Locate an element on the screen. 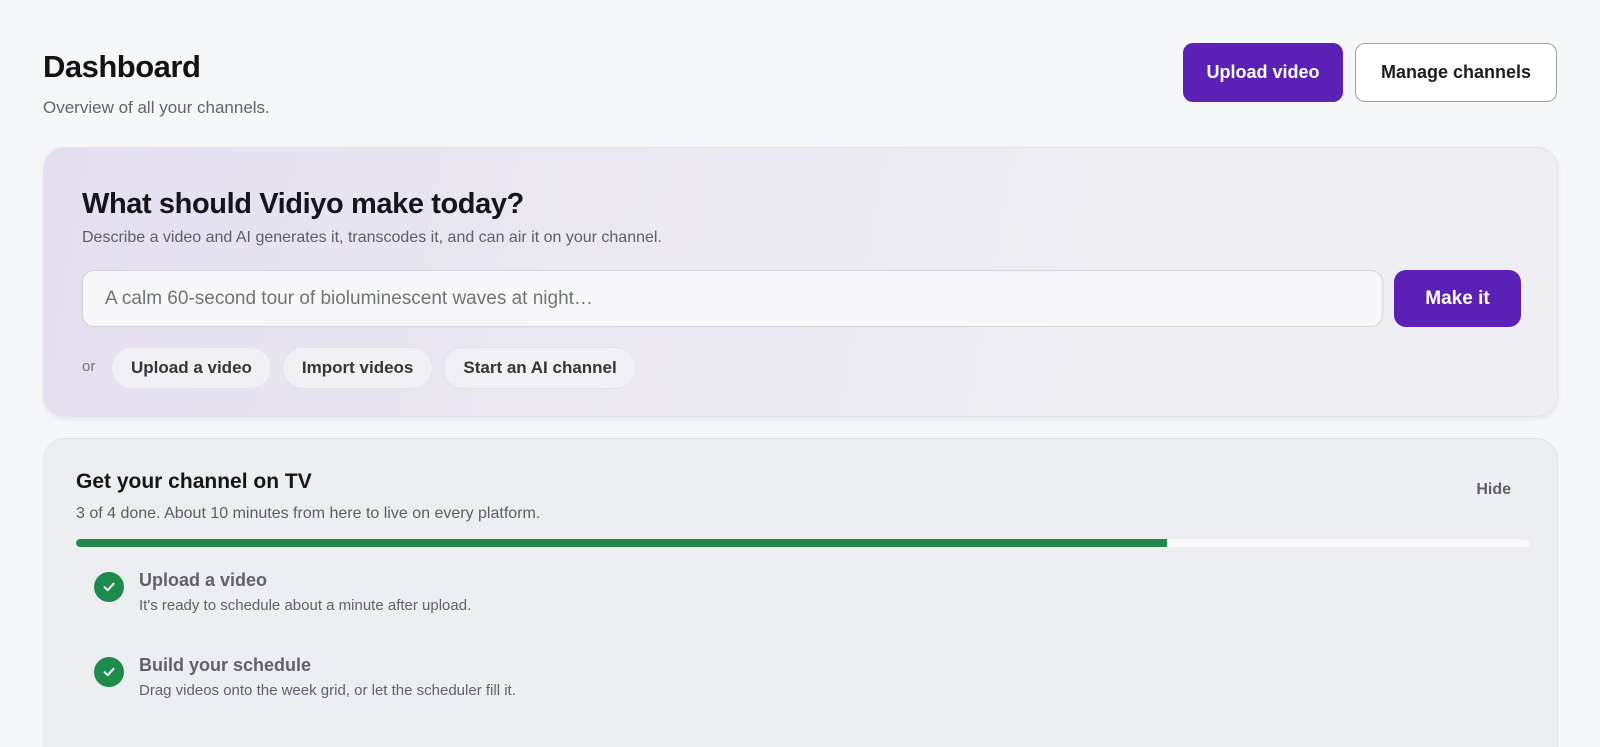 This screenshot has height=747, width=1600. video-prompt-input is located at coordinates (732, 298).